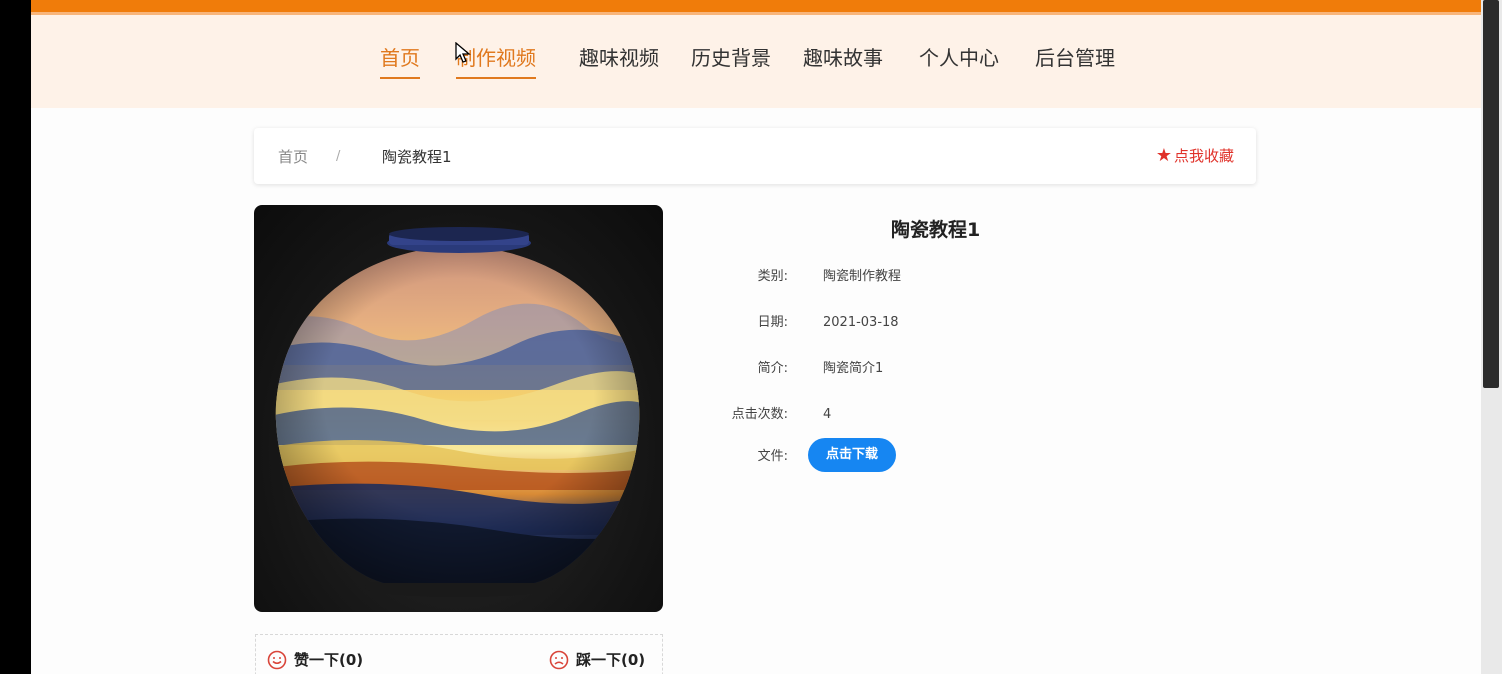 This screenshot has height=674, width=1502. What do you see at coordinates (619, 58) in the screenshot?
I see `nav-item-fun-video: 趣味视频` at bounding box center [619, 58].